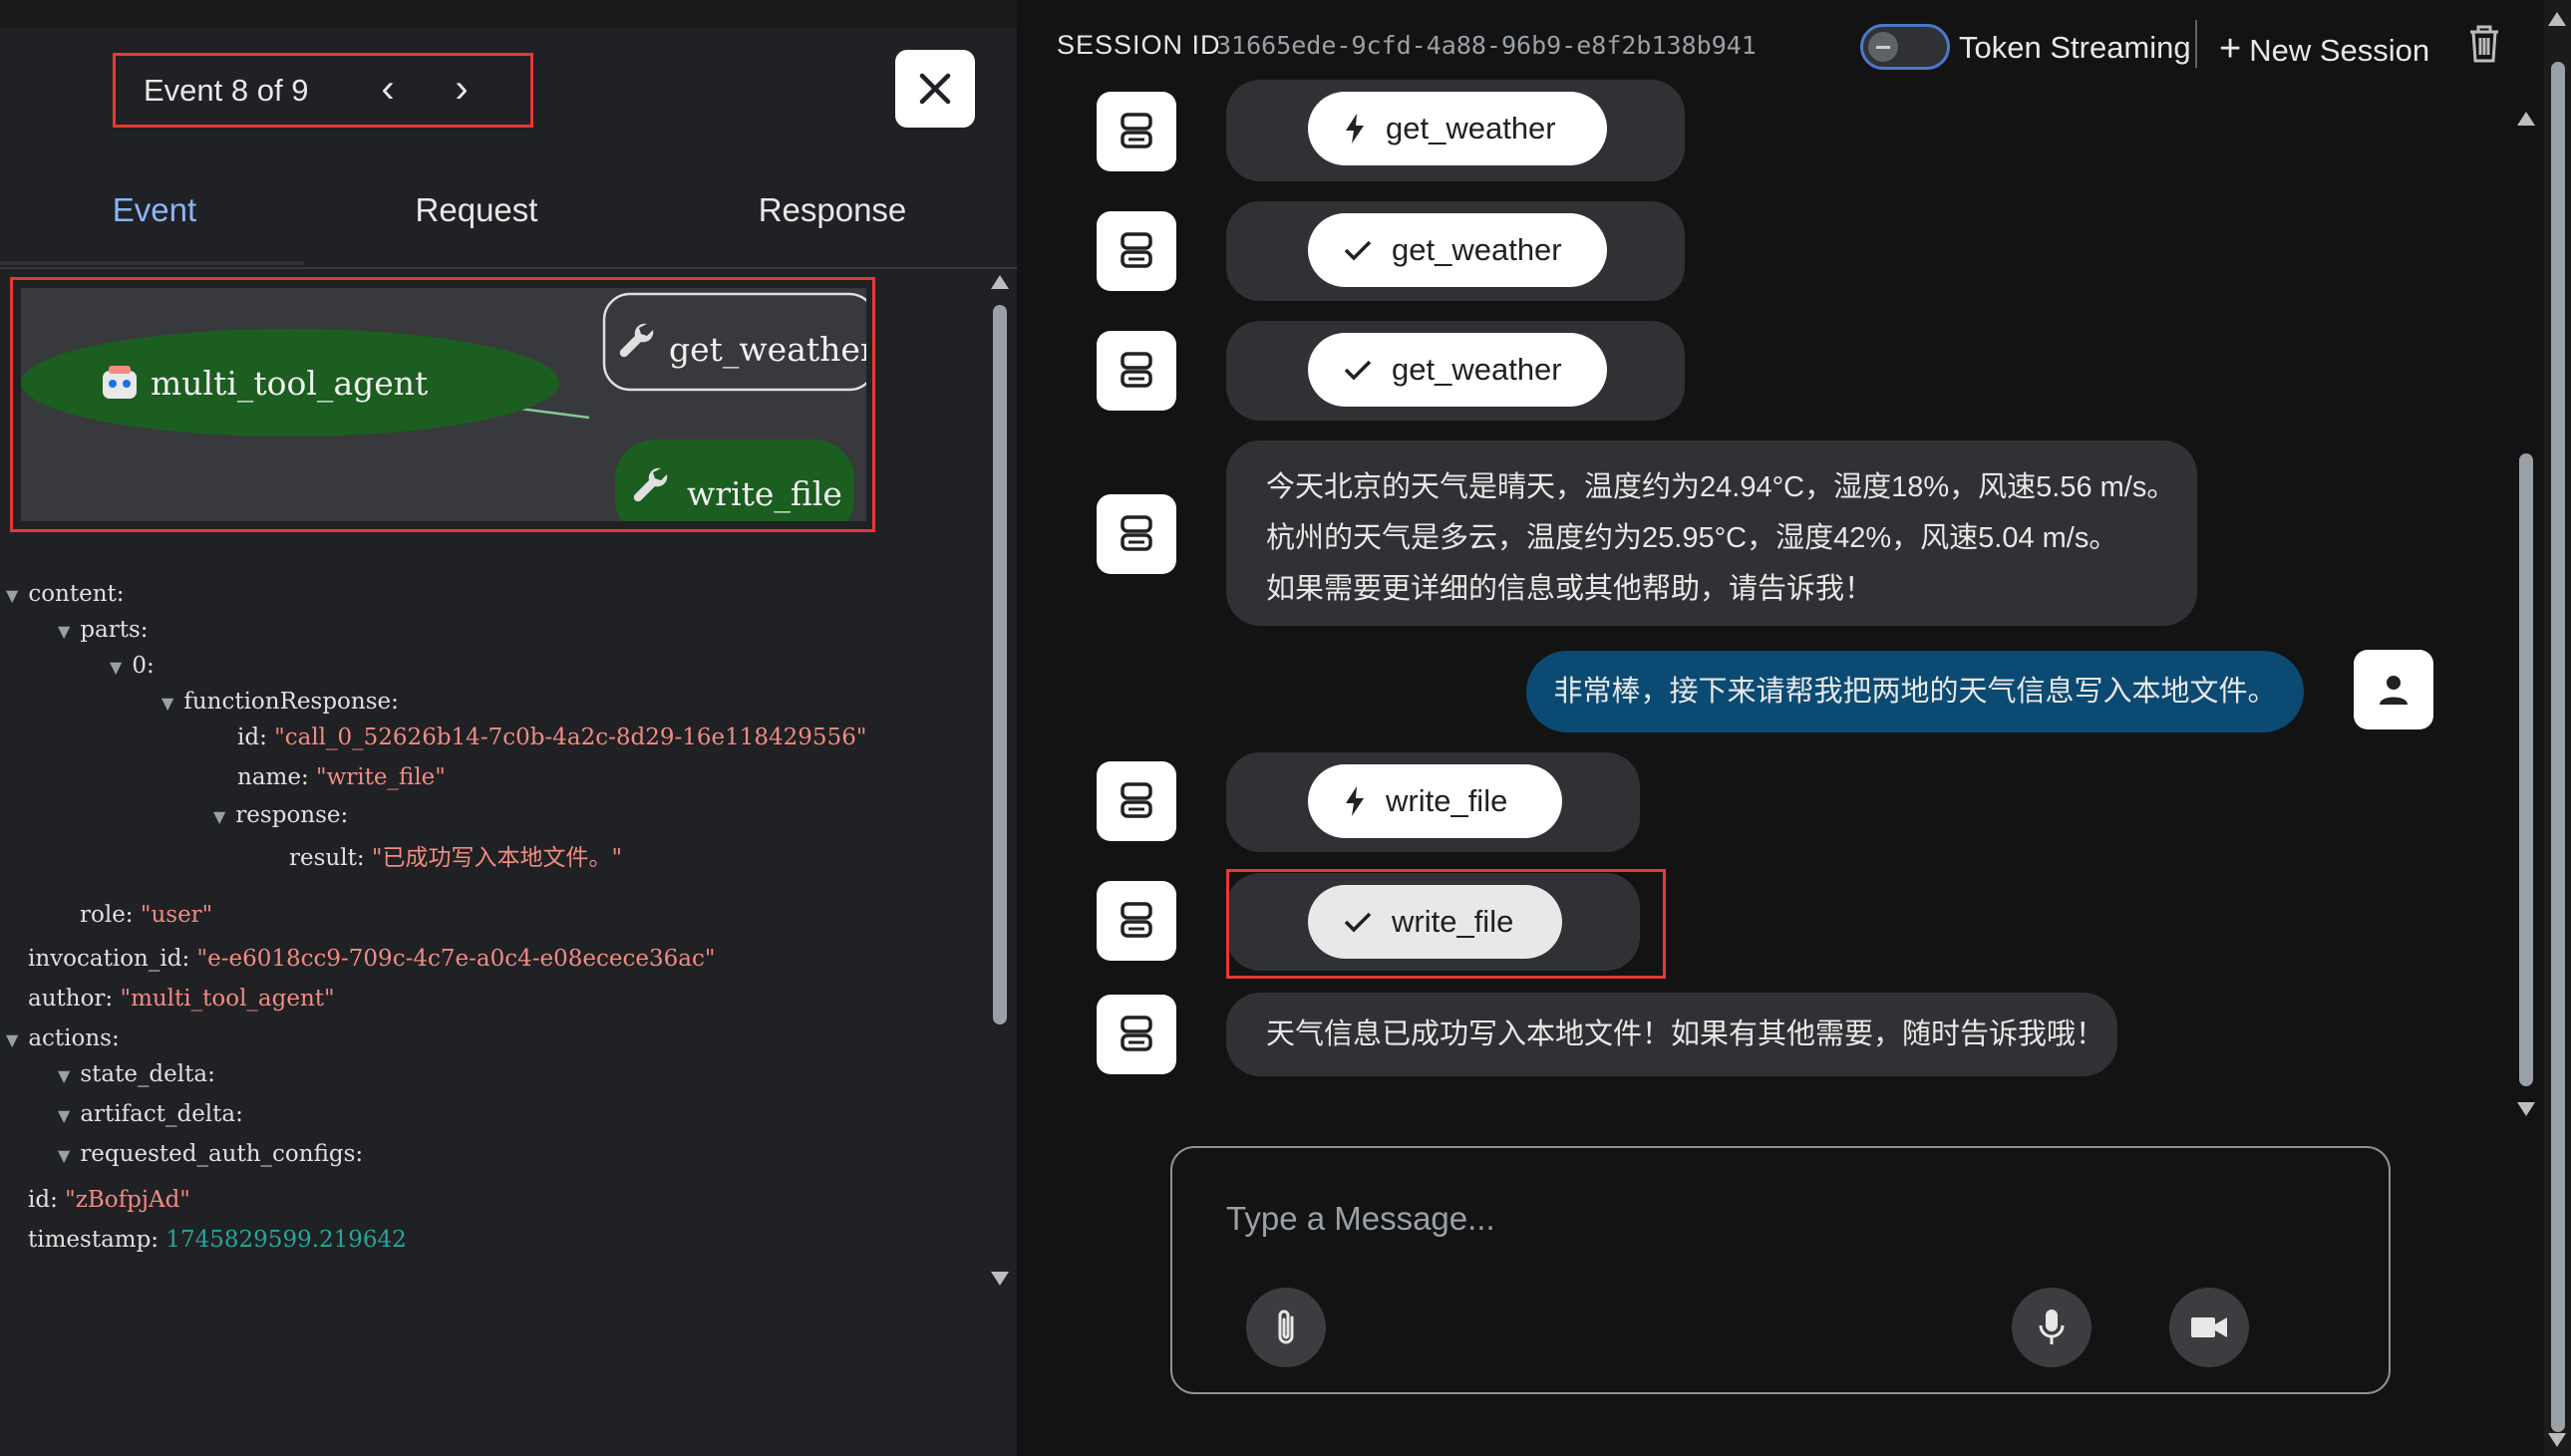 The height and width of the screenshot is (1456, 2571). I want to click on delete-session-trash-icon, so click(2484, 46).